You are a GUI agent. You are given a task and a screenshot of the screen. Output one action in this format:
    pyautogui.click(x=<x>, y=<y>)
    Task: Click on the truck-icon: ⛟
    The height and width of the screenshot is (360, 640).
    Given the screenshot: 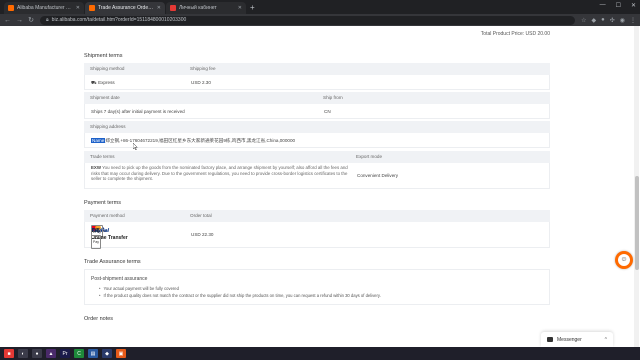 What is the action you would take?
    pyautogui.click(x=94, y=82)
    